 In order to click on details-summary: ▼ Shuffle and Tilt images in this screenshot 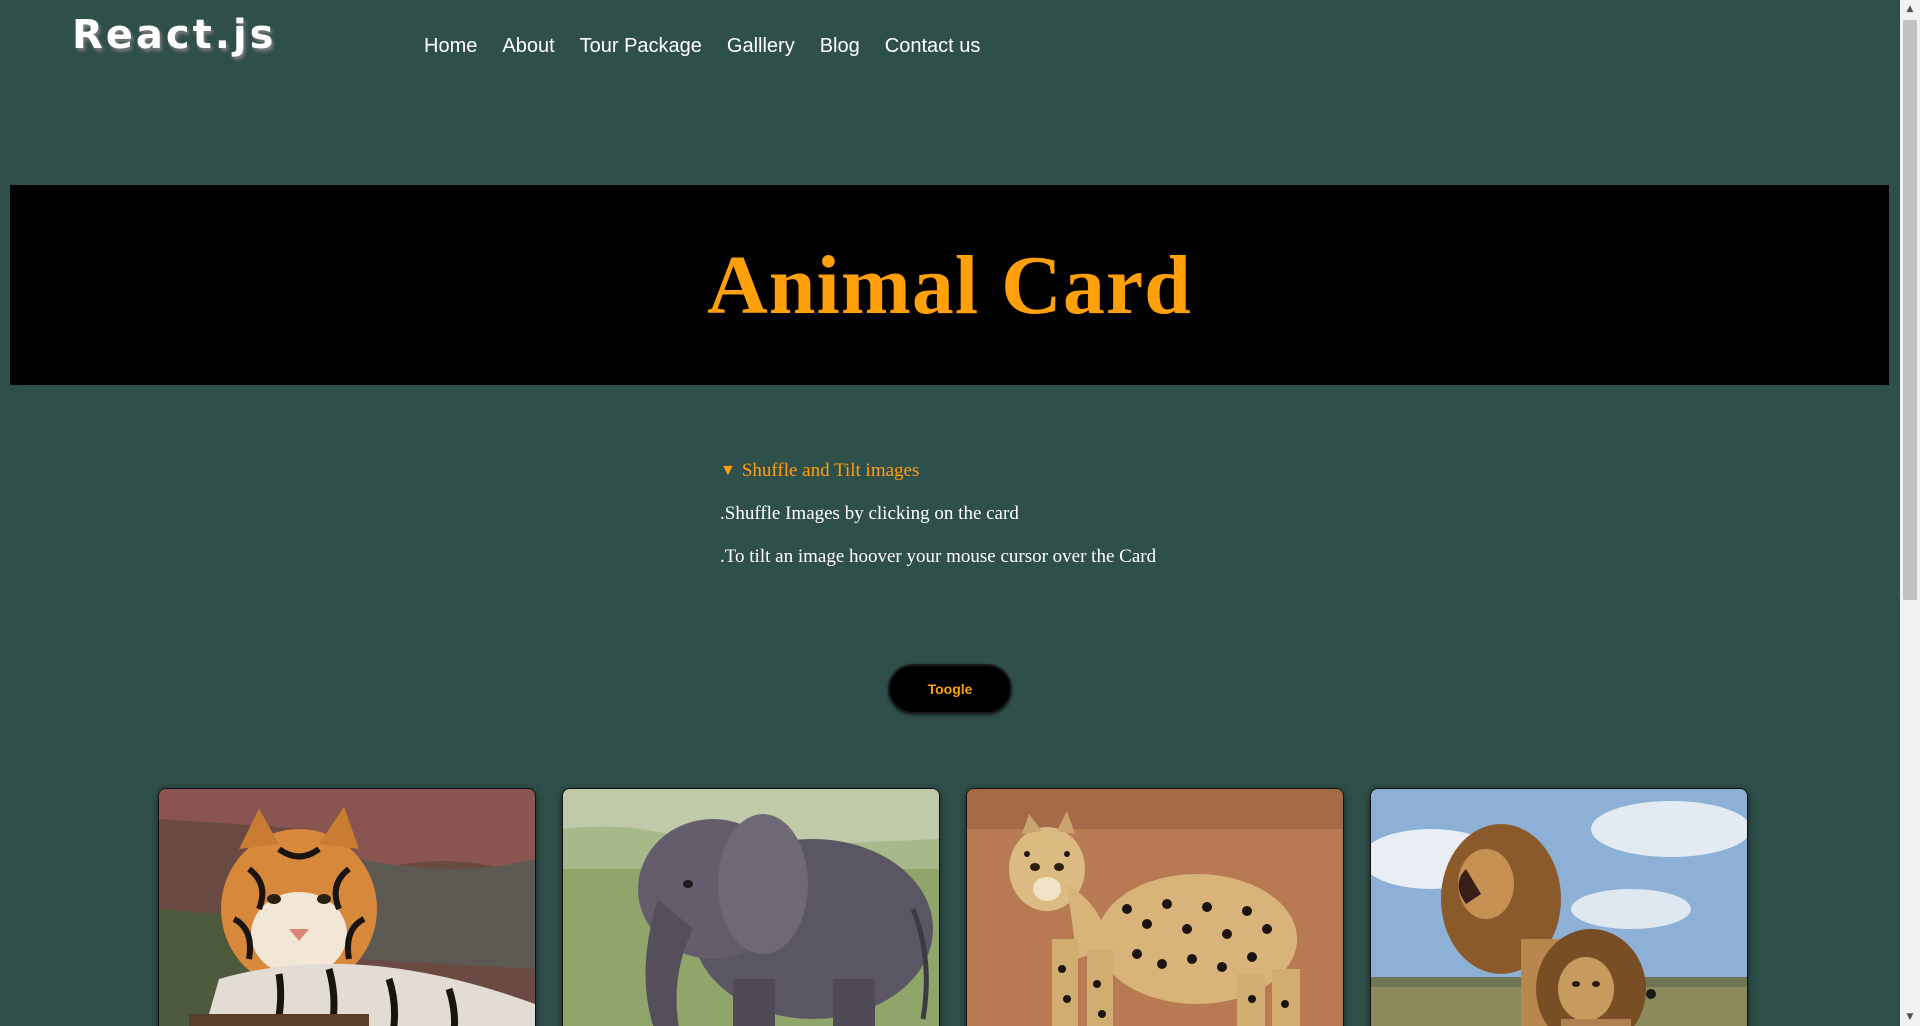, I will do `click(938, 471)`.